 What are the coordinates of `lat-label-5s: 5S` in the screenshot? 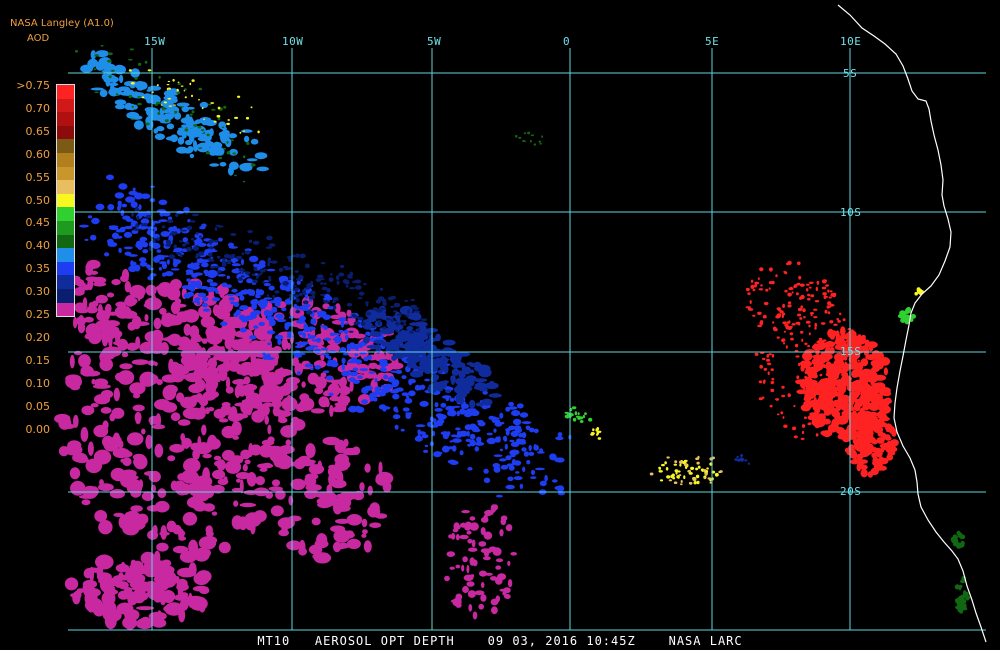 It's located at (850, 73).